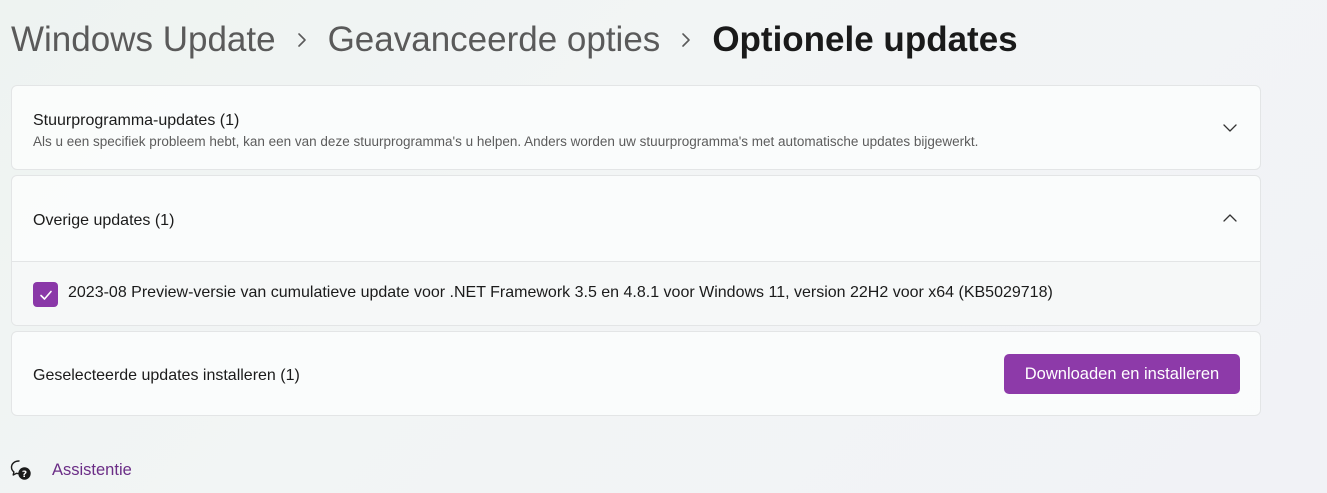  Describe the element at coordinates (494, 40) in the screenshot. I see `breadcrumb-advanced-options: Geavanceerde opties` at that location.